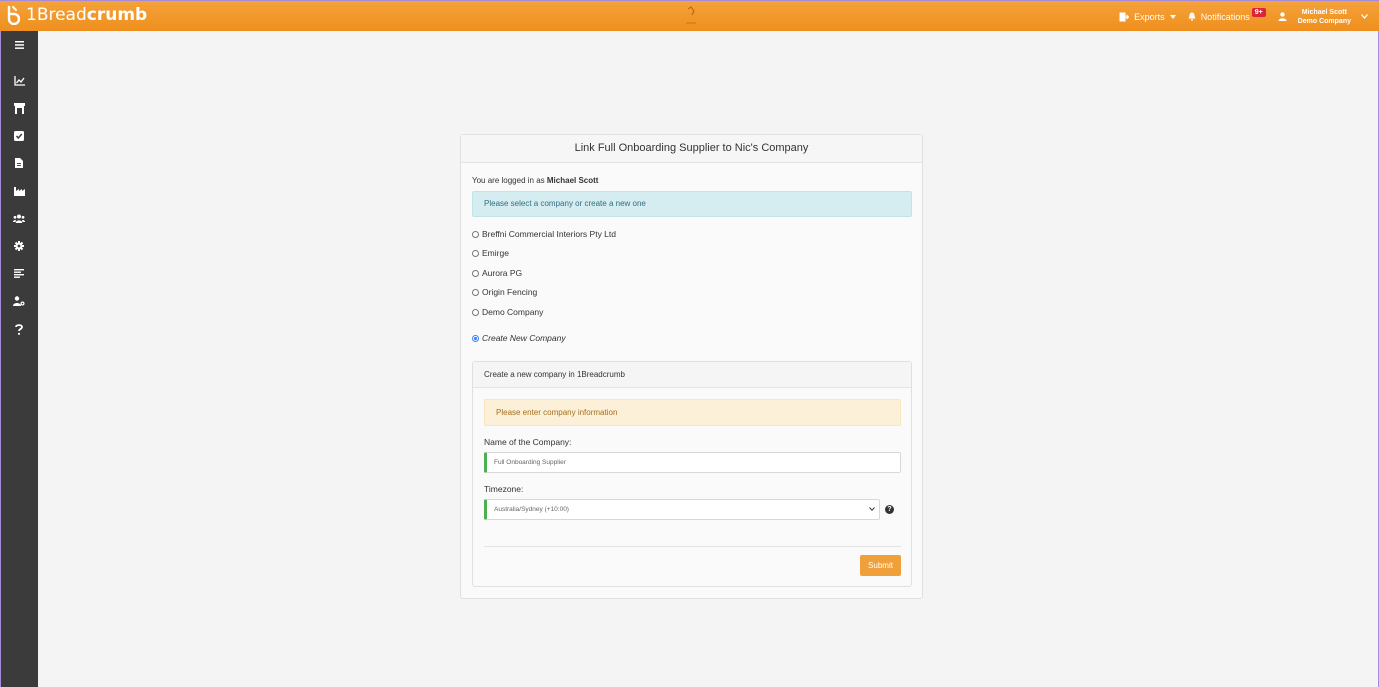 The image size is (1379, 687). What do you see at coordinates (1192, 16) in the screenshot?
I see `bell-icon` at bounding box center [1192, 16].